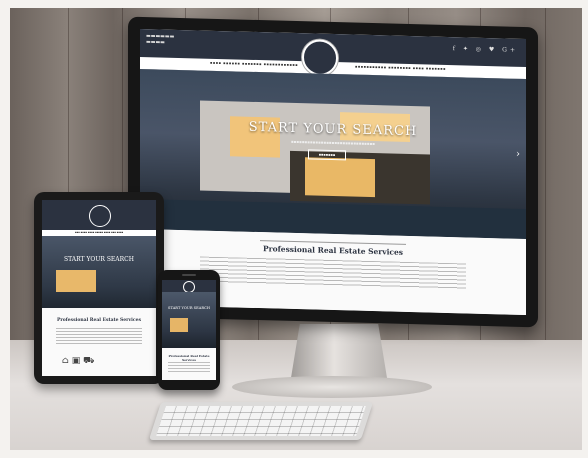 The height and width of the screenshot is (458, 588). Describe the element at coordinates (189, 358) in the screenshot. I see `phone-section-title: Professional Real Estate Services` at that location.